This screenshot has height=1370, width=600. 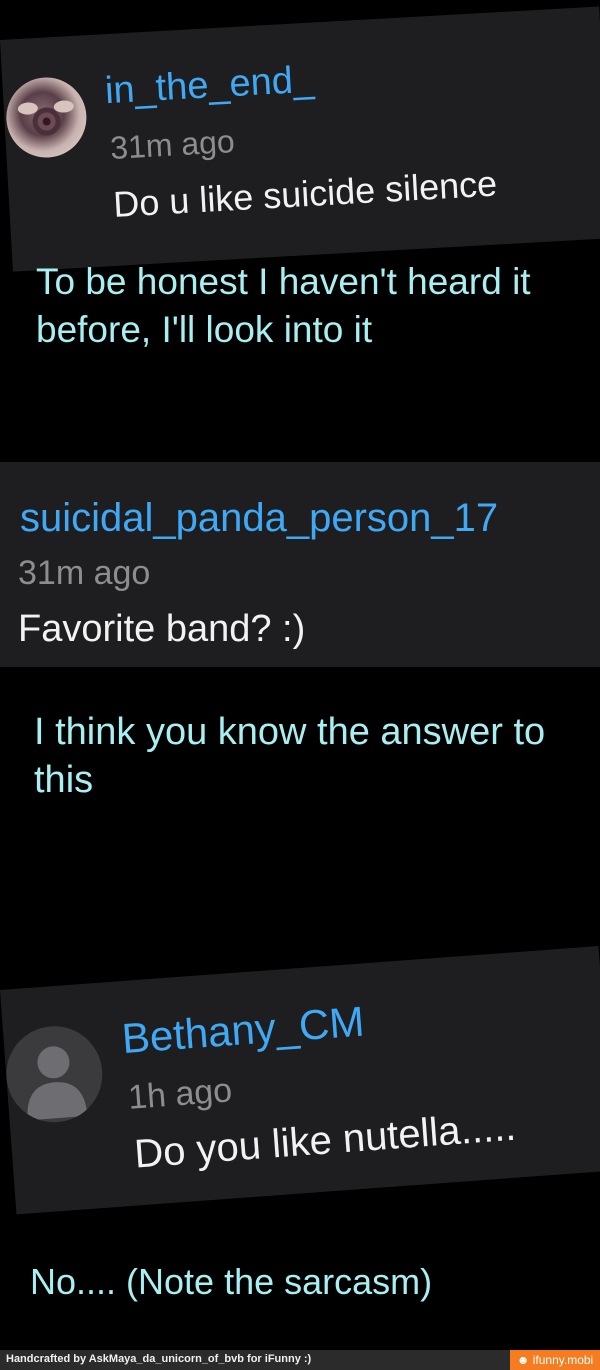 I want to click on rose-icon, so click(x=45, y=118).